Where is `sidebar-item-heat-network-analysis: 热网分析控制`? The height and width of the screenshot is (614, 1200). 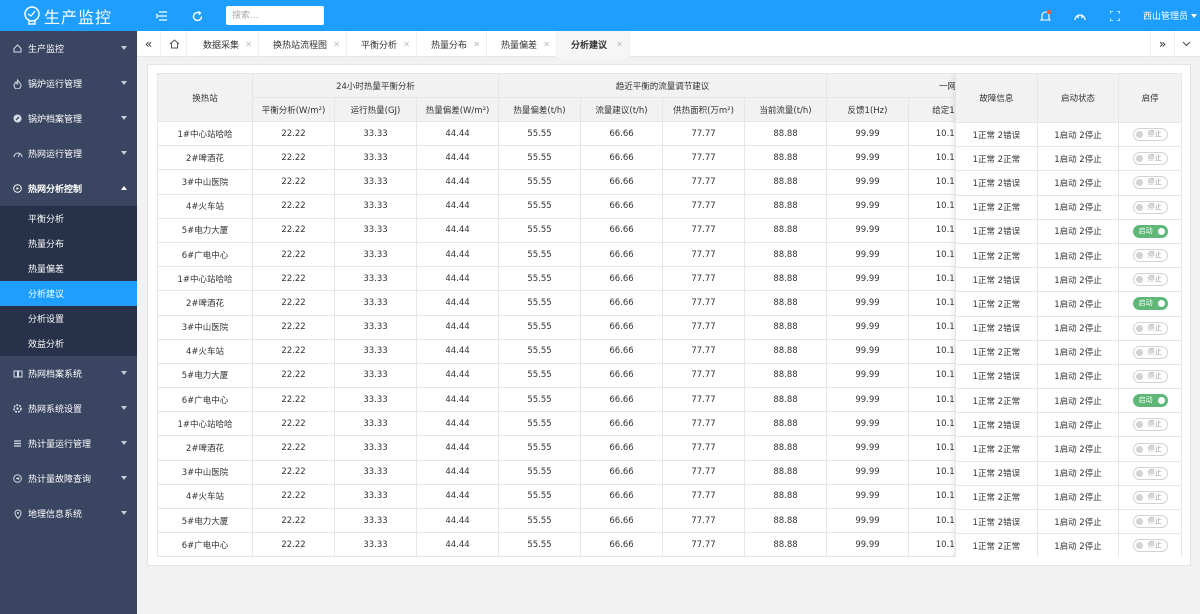 sidebar-item-heat-network-analysis: 热网分析控制 is located at coordinates (68, 188).